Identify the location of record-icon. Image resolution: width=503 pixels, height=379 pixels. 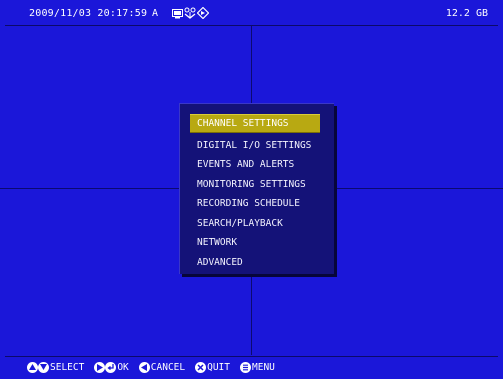
(203, 13).